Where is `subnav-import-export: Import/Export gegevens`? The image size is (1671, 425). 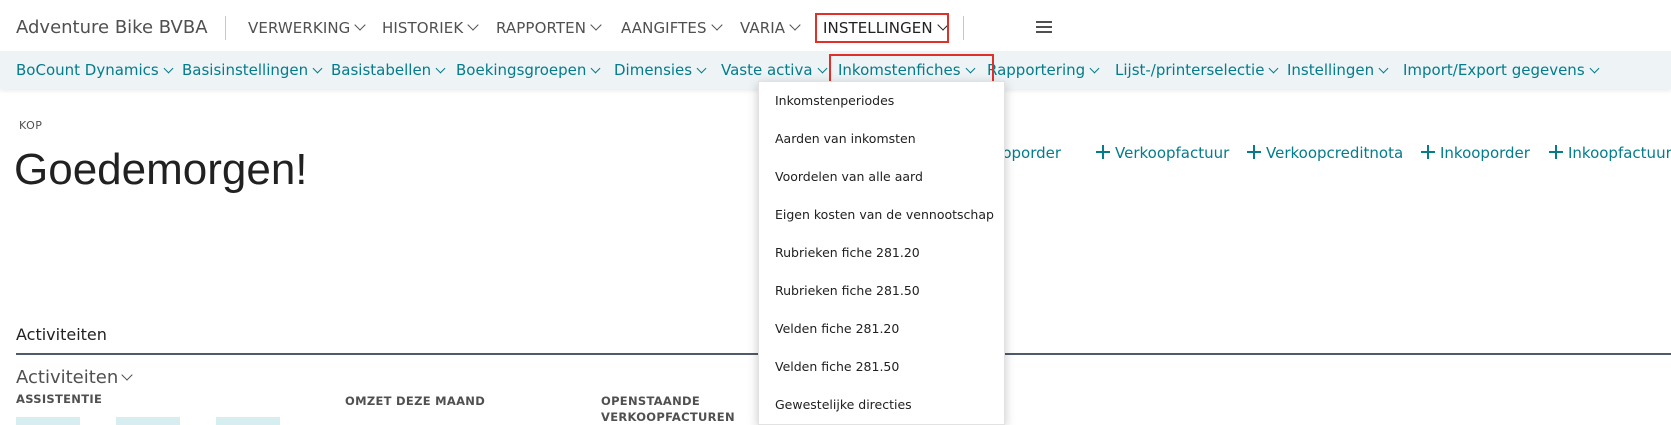 subnav-import-export: Import/Export gegevens is located at coordinates (1501, 70).